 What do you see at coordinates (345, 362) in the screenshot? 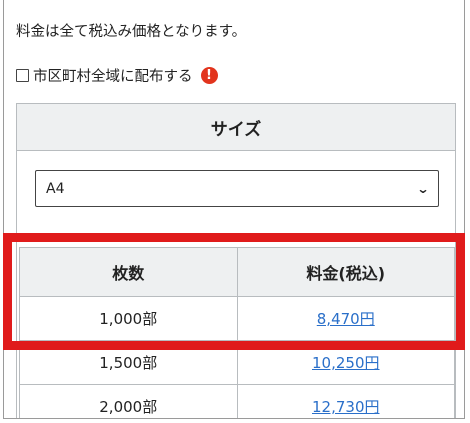
I see `price-link: 10,250円` at bounding box center [345, 362].